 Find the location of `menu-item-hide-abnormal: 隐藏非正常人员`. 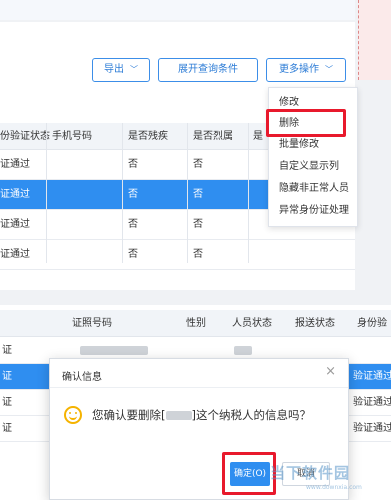

menu-item-hide-abnormal: 隐藏非正常人员 is located at coordinates (314, 189).